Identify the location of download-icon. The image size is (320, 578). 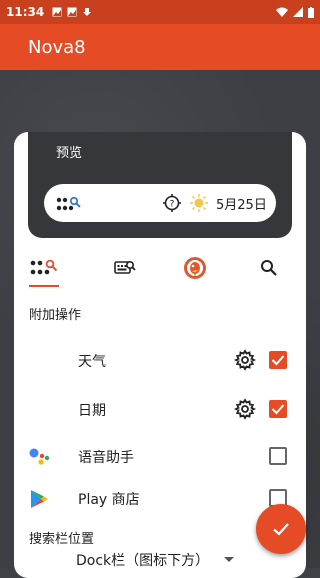
(87, 12).